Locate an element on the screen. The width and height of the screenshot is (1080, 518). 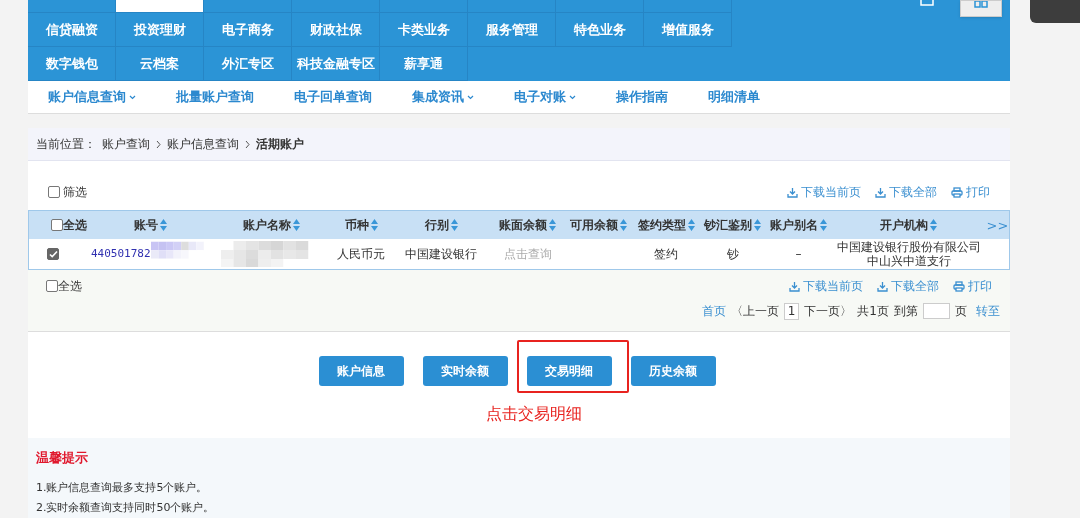
column-header: 钞汇鉴别 is located at coordinates (728, 226).